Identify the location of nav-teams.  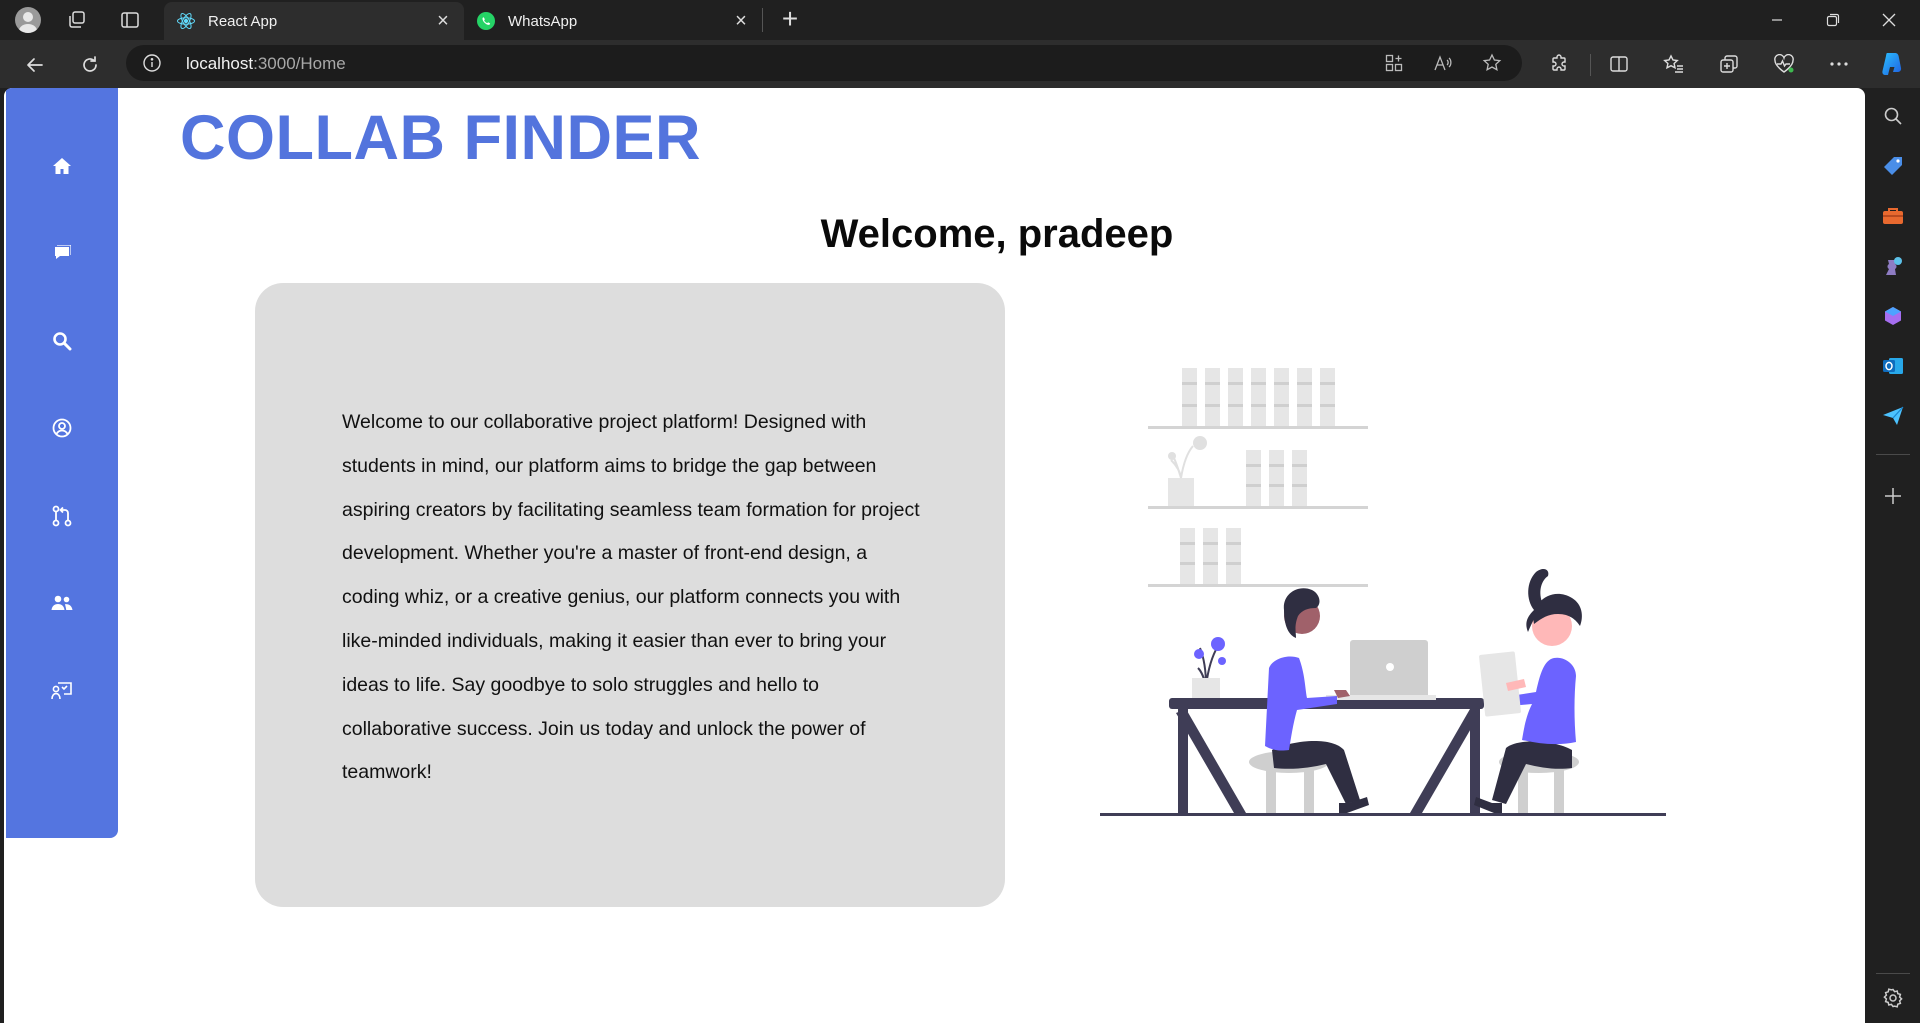
(62, 603).